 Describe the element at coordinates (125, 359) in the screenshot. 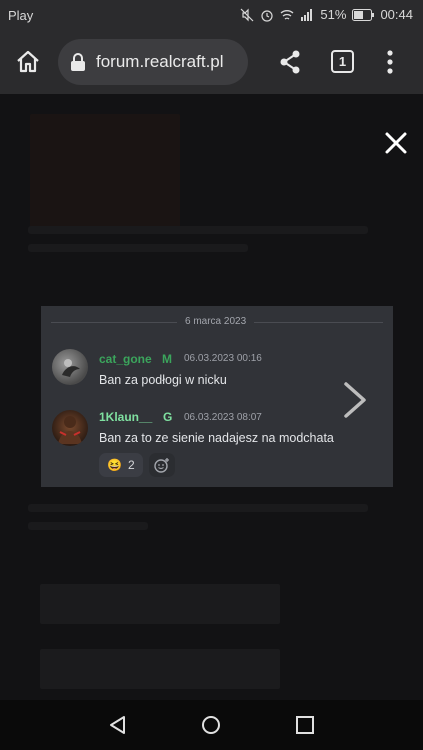

I see `message-author: cat_gone` at that location.